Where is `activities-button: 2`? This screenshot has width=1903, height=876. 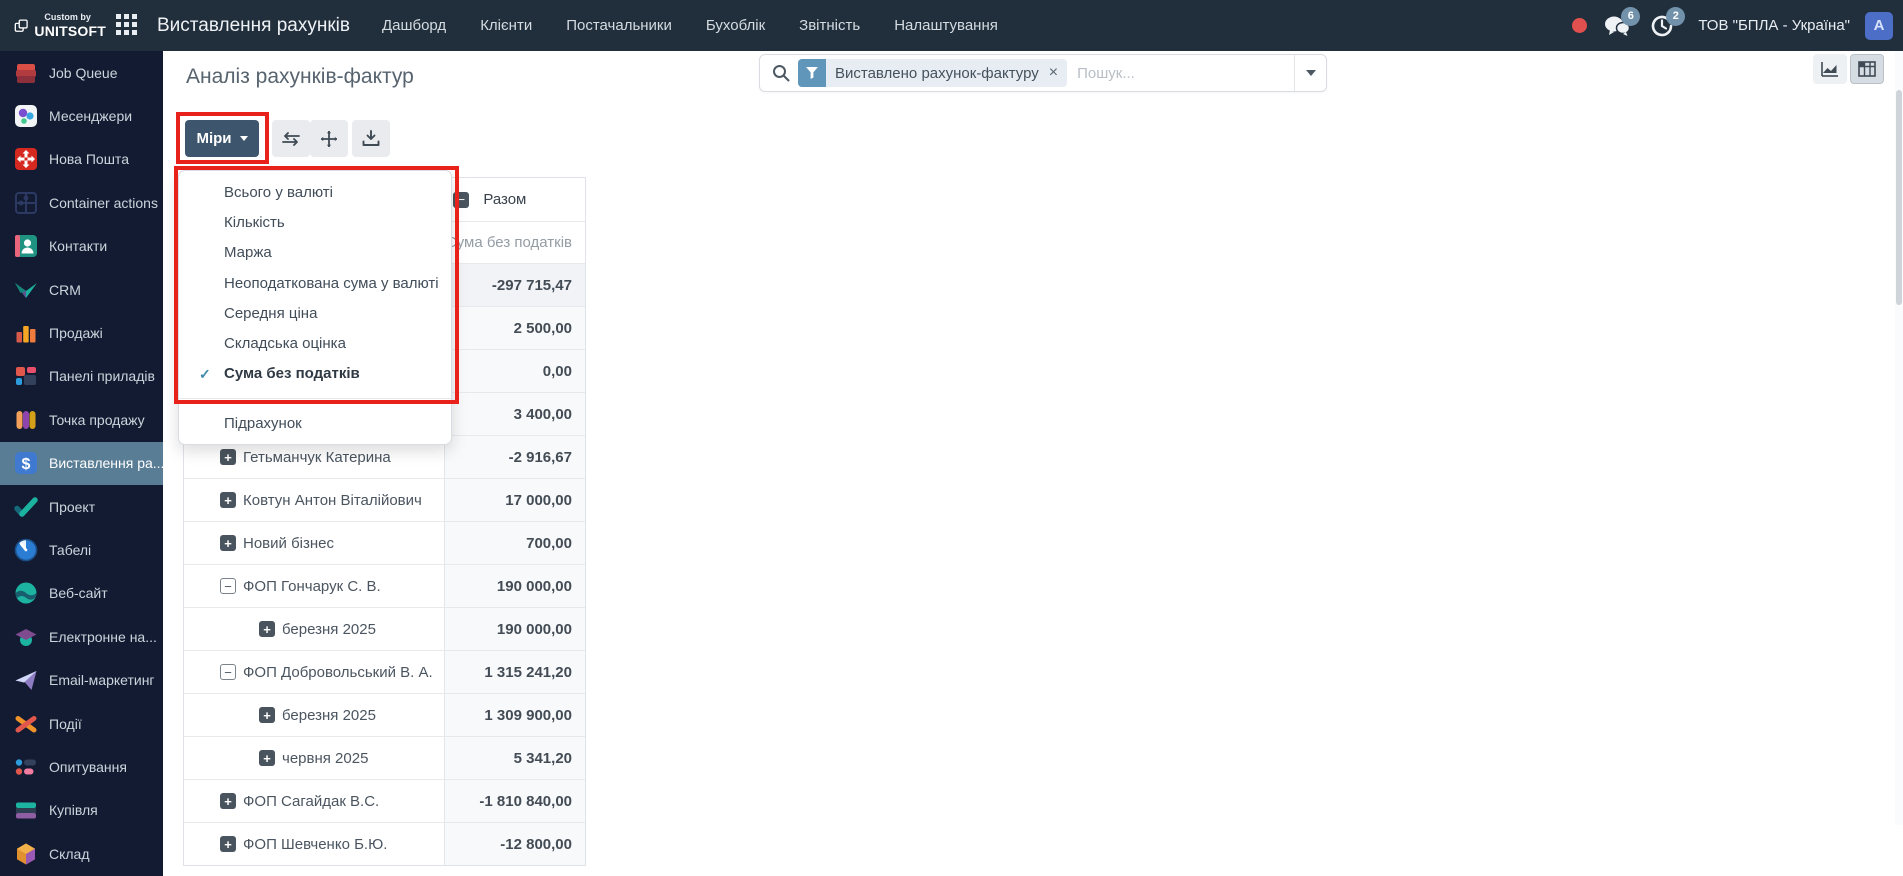
activities-button: 2 is located at coordinates (1666, 23).